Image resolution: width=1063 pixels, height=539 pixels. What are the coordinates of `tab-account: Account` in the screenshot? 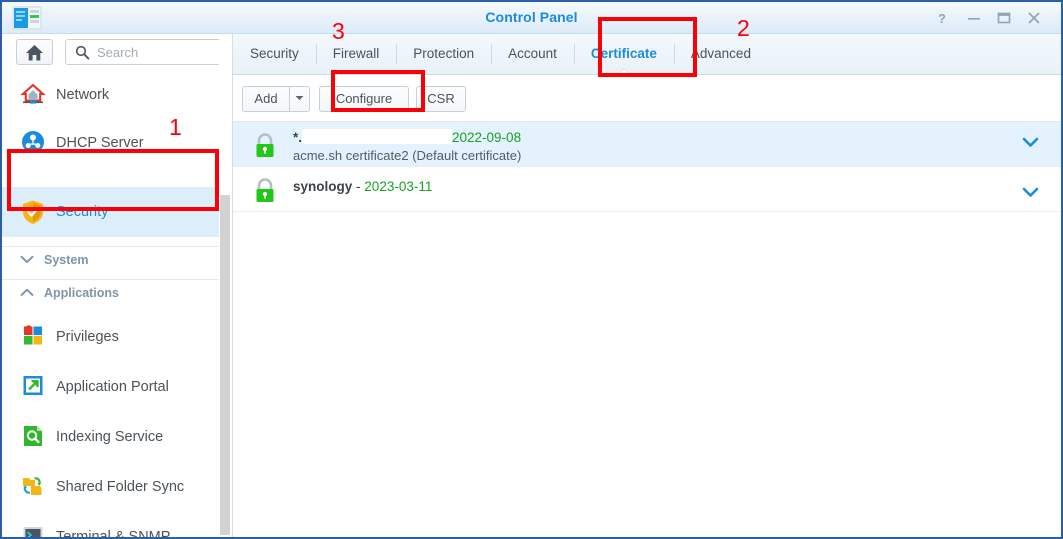 It's located at (532, 53).